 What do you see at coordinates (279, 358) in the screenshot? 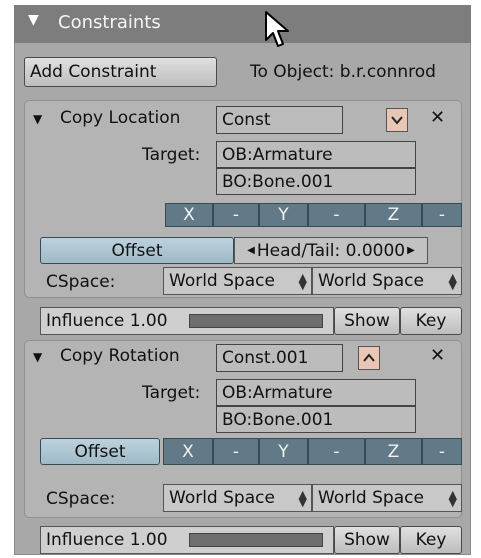
I see `constraint-name-field: Const.001` at bounding box center [279, 358].